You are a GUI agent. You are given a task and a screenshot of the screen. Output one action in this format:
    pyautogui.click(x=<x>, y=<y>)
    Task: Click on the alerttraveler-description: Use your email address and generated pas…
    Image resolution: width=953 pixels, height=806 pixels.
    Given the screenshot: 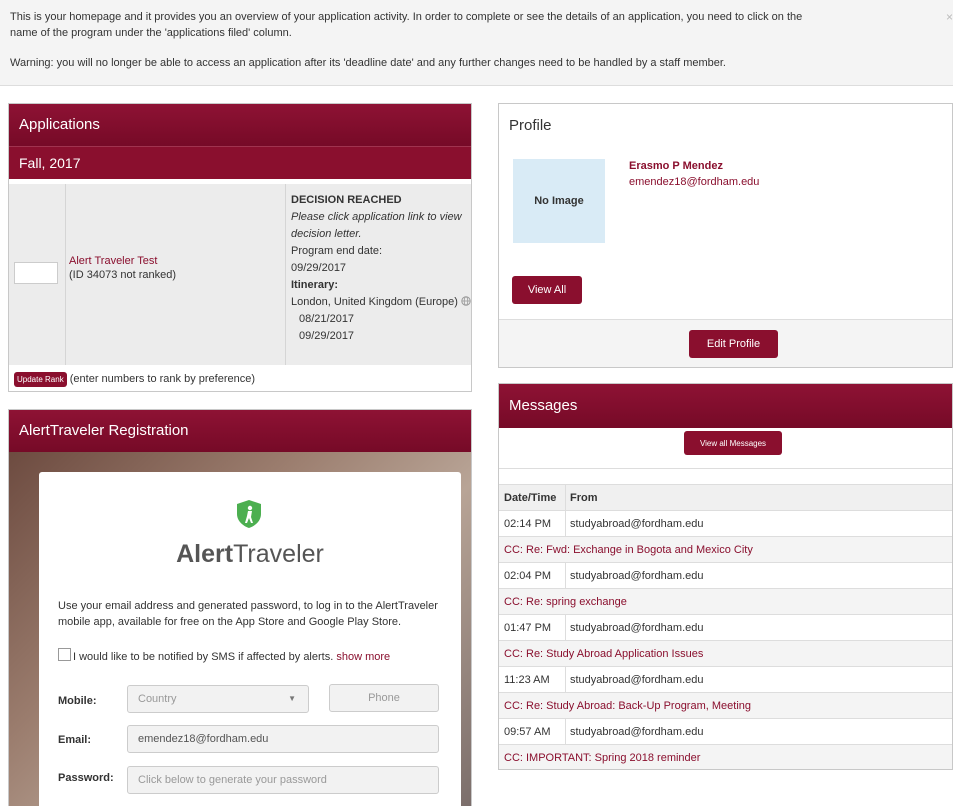 What is the action you would take?
    pyautogui.click(x=248, y=614)
    